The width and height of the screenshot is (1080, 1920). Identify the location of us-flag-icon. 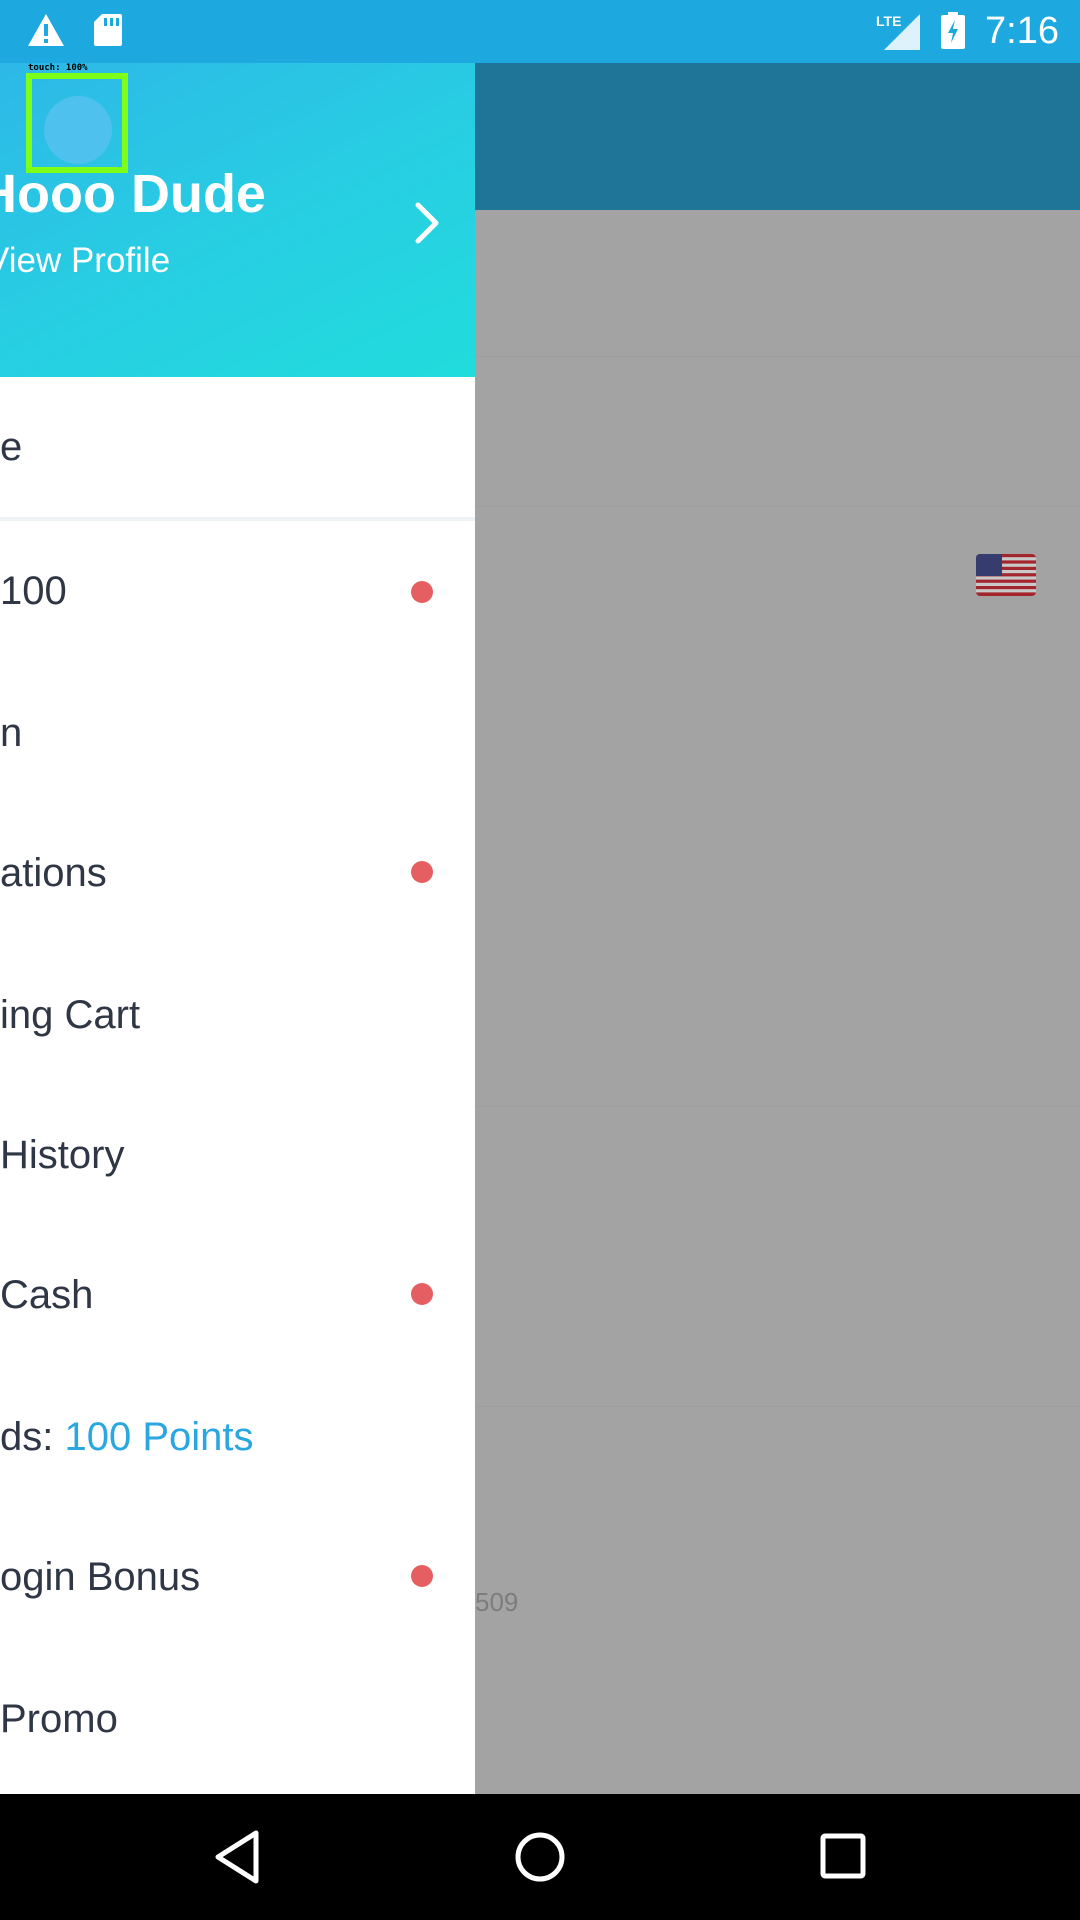
(1006, 575).